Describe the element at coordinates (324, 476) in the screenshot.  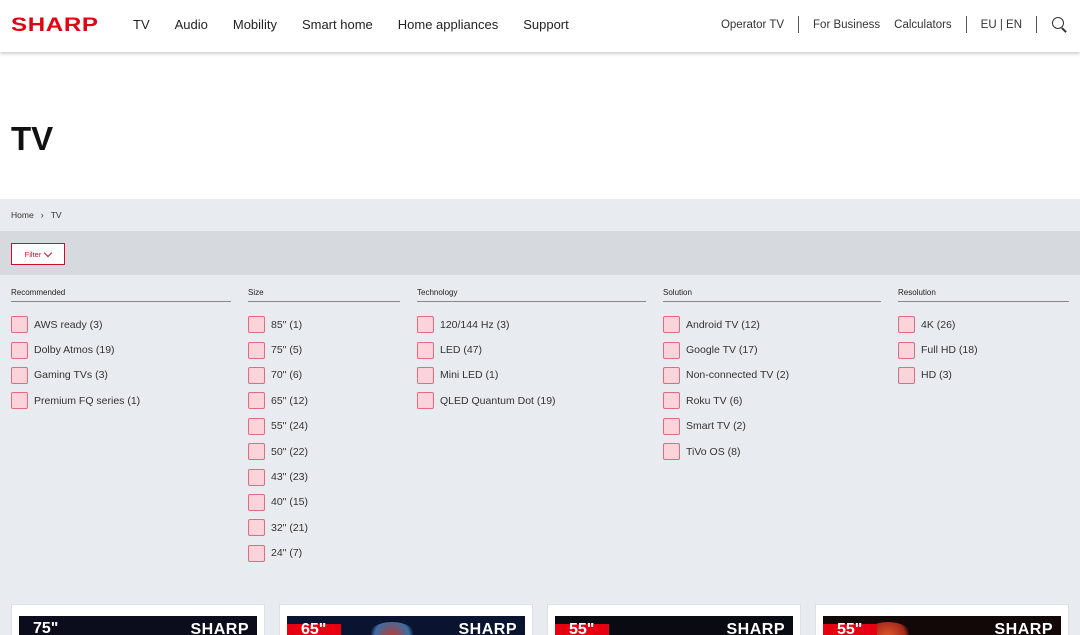
I see `filter-option-size-43: 43" (23)` at that location.